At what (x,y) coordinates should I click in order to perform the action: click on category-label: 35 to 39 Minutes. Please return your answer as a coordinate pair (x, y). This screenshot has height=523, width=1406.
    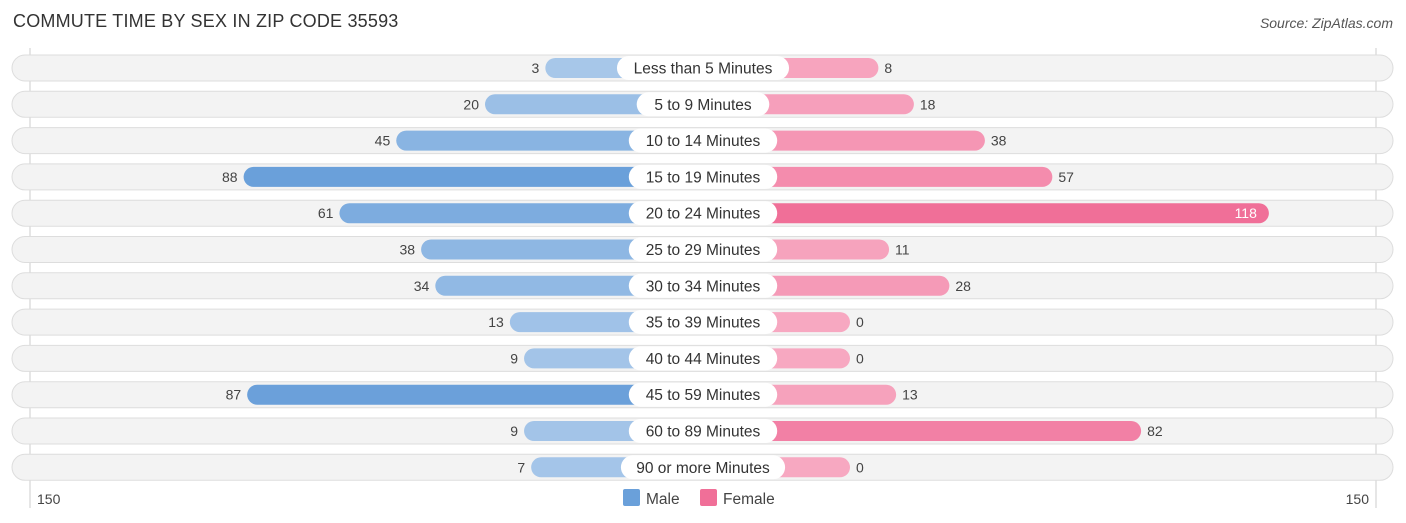
    Looking at the image, I should click on (703, 323).